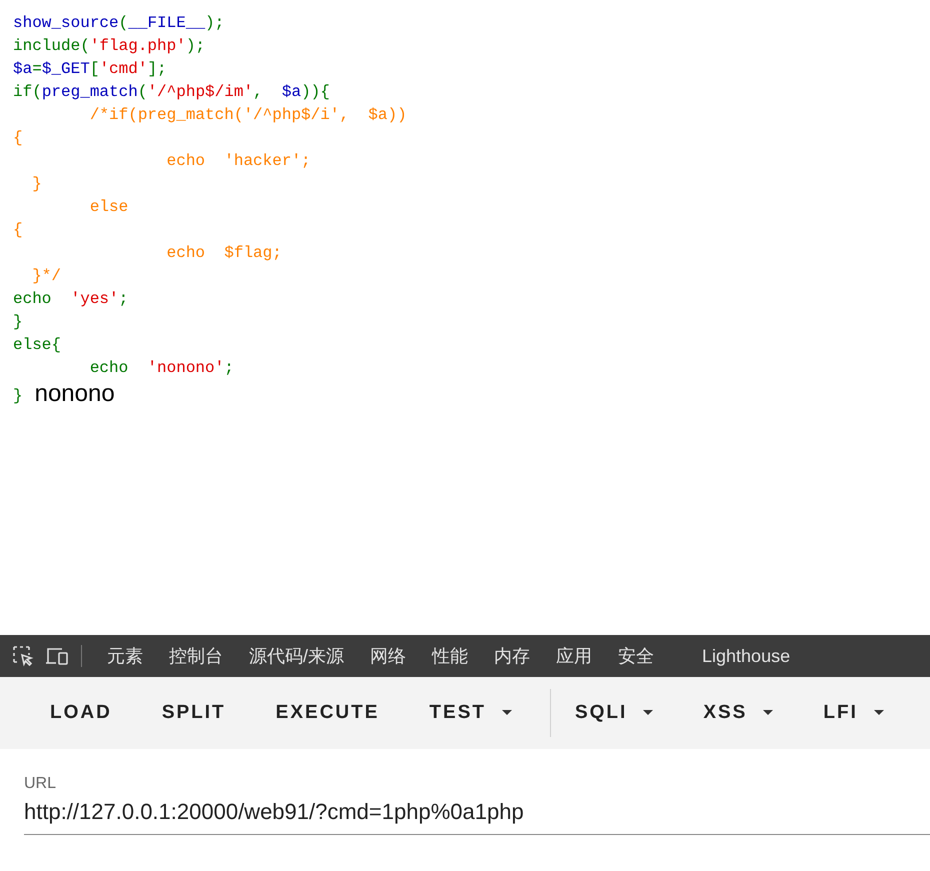 This screenshot has height=871, width=930. What do you see at coordinates (108, 207) in the screenshot?
I see `code-line: else` at bounding box center [108, 207].